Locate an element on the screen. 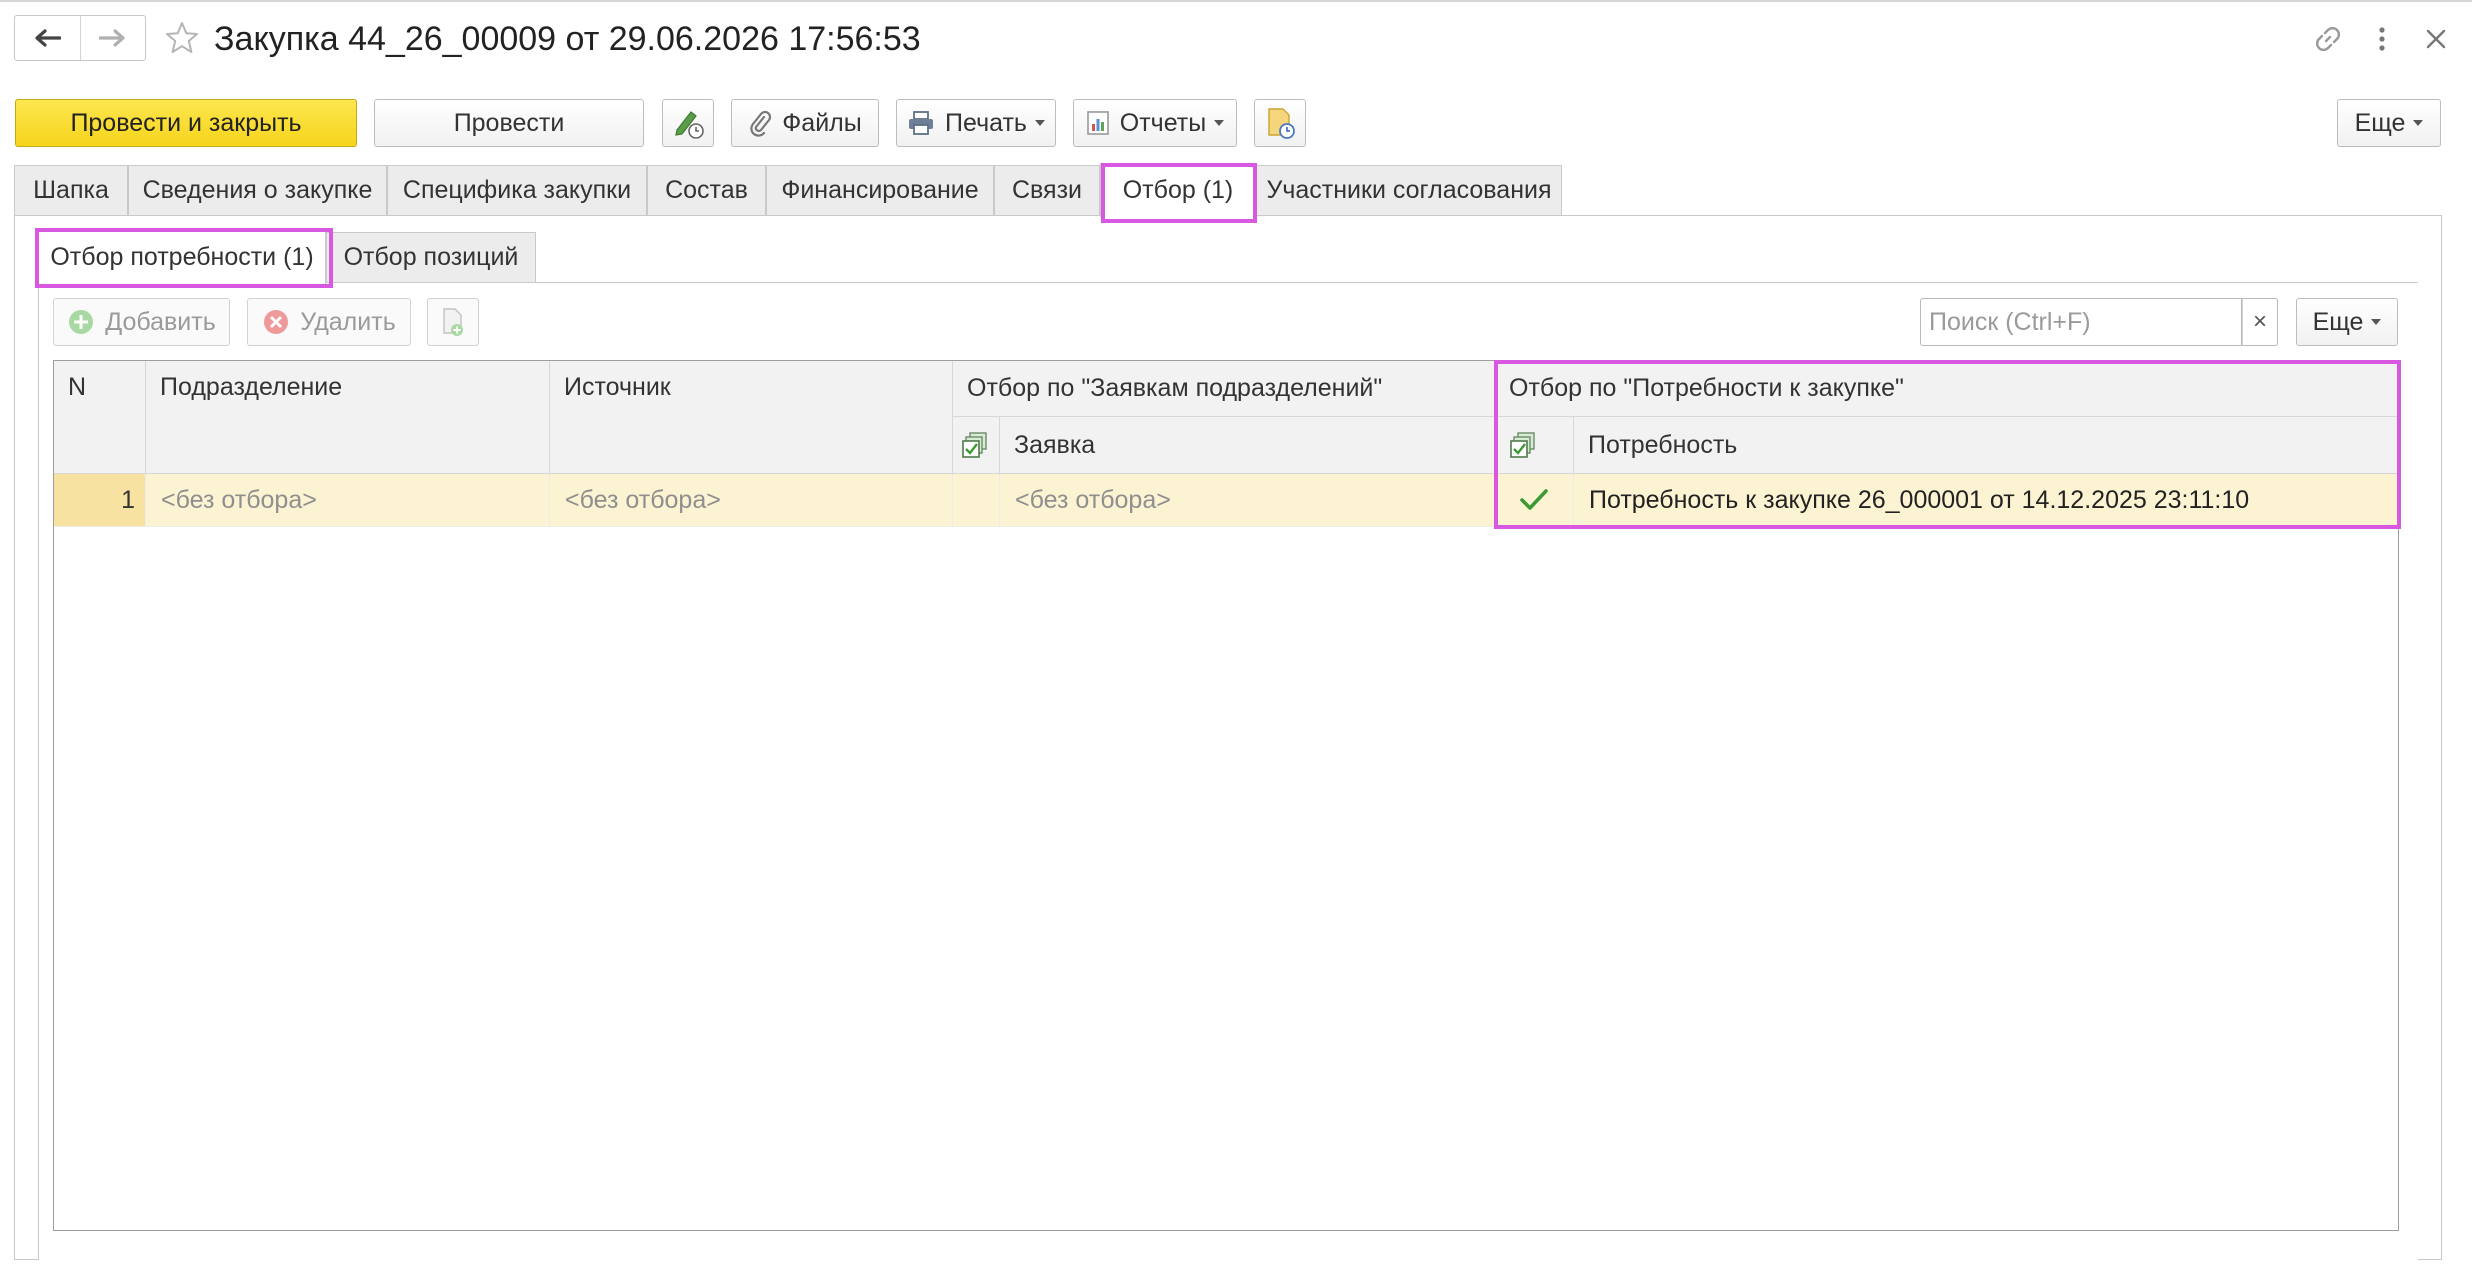 The width and height of the screenshot is (2472, 1270). tab-label: Специфика закупки is located at coordinates (517, 190).